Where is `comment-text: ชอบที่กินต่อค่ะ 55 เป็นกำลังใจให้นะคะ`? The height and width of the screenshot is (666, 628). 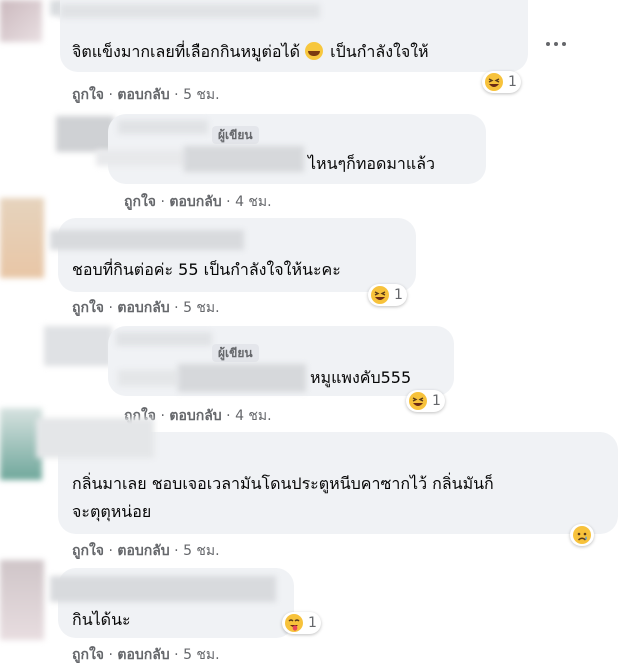 comment-text: ชอบที่กินต่อค่ะ 55 เป็นกำลังใจให้นะคะ is located at coordinates (206, 269).